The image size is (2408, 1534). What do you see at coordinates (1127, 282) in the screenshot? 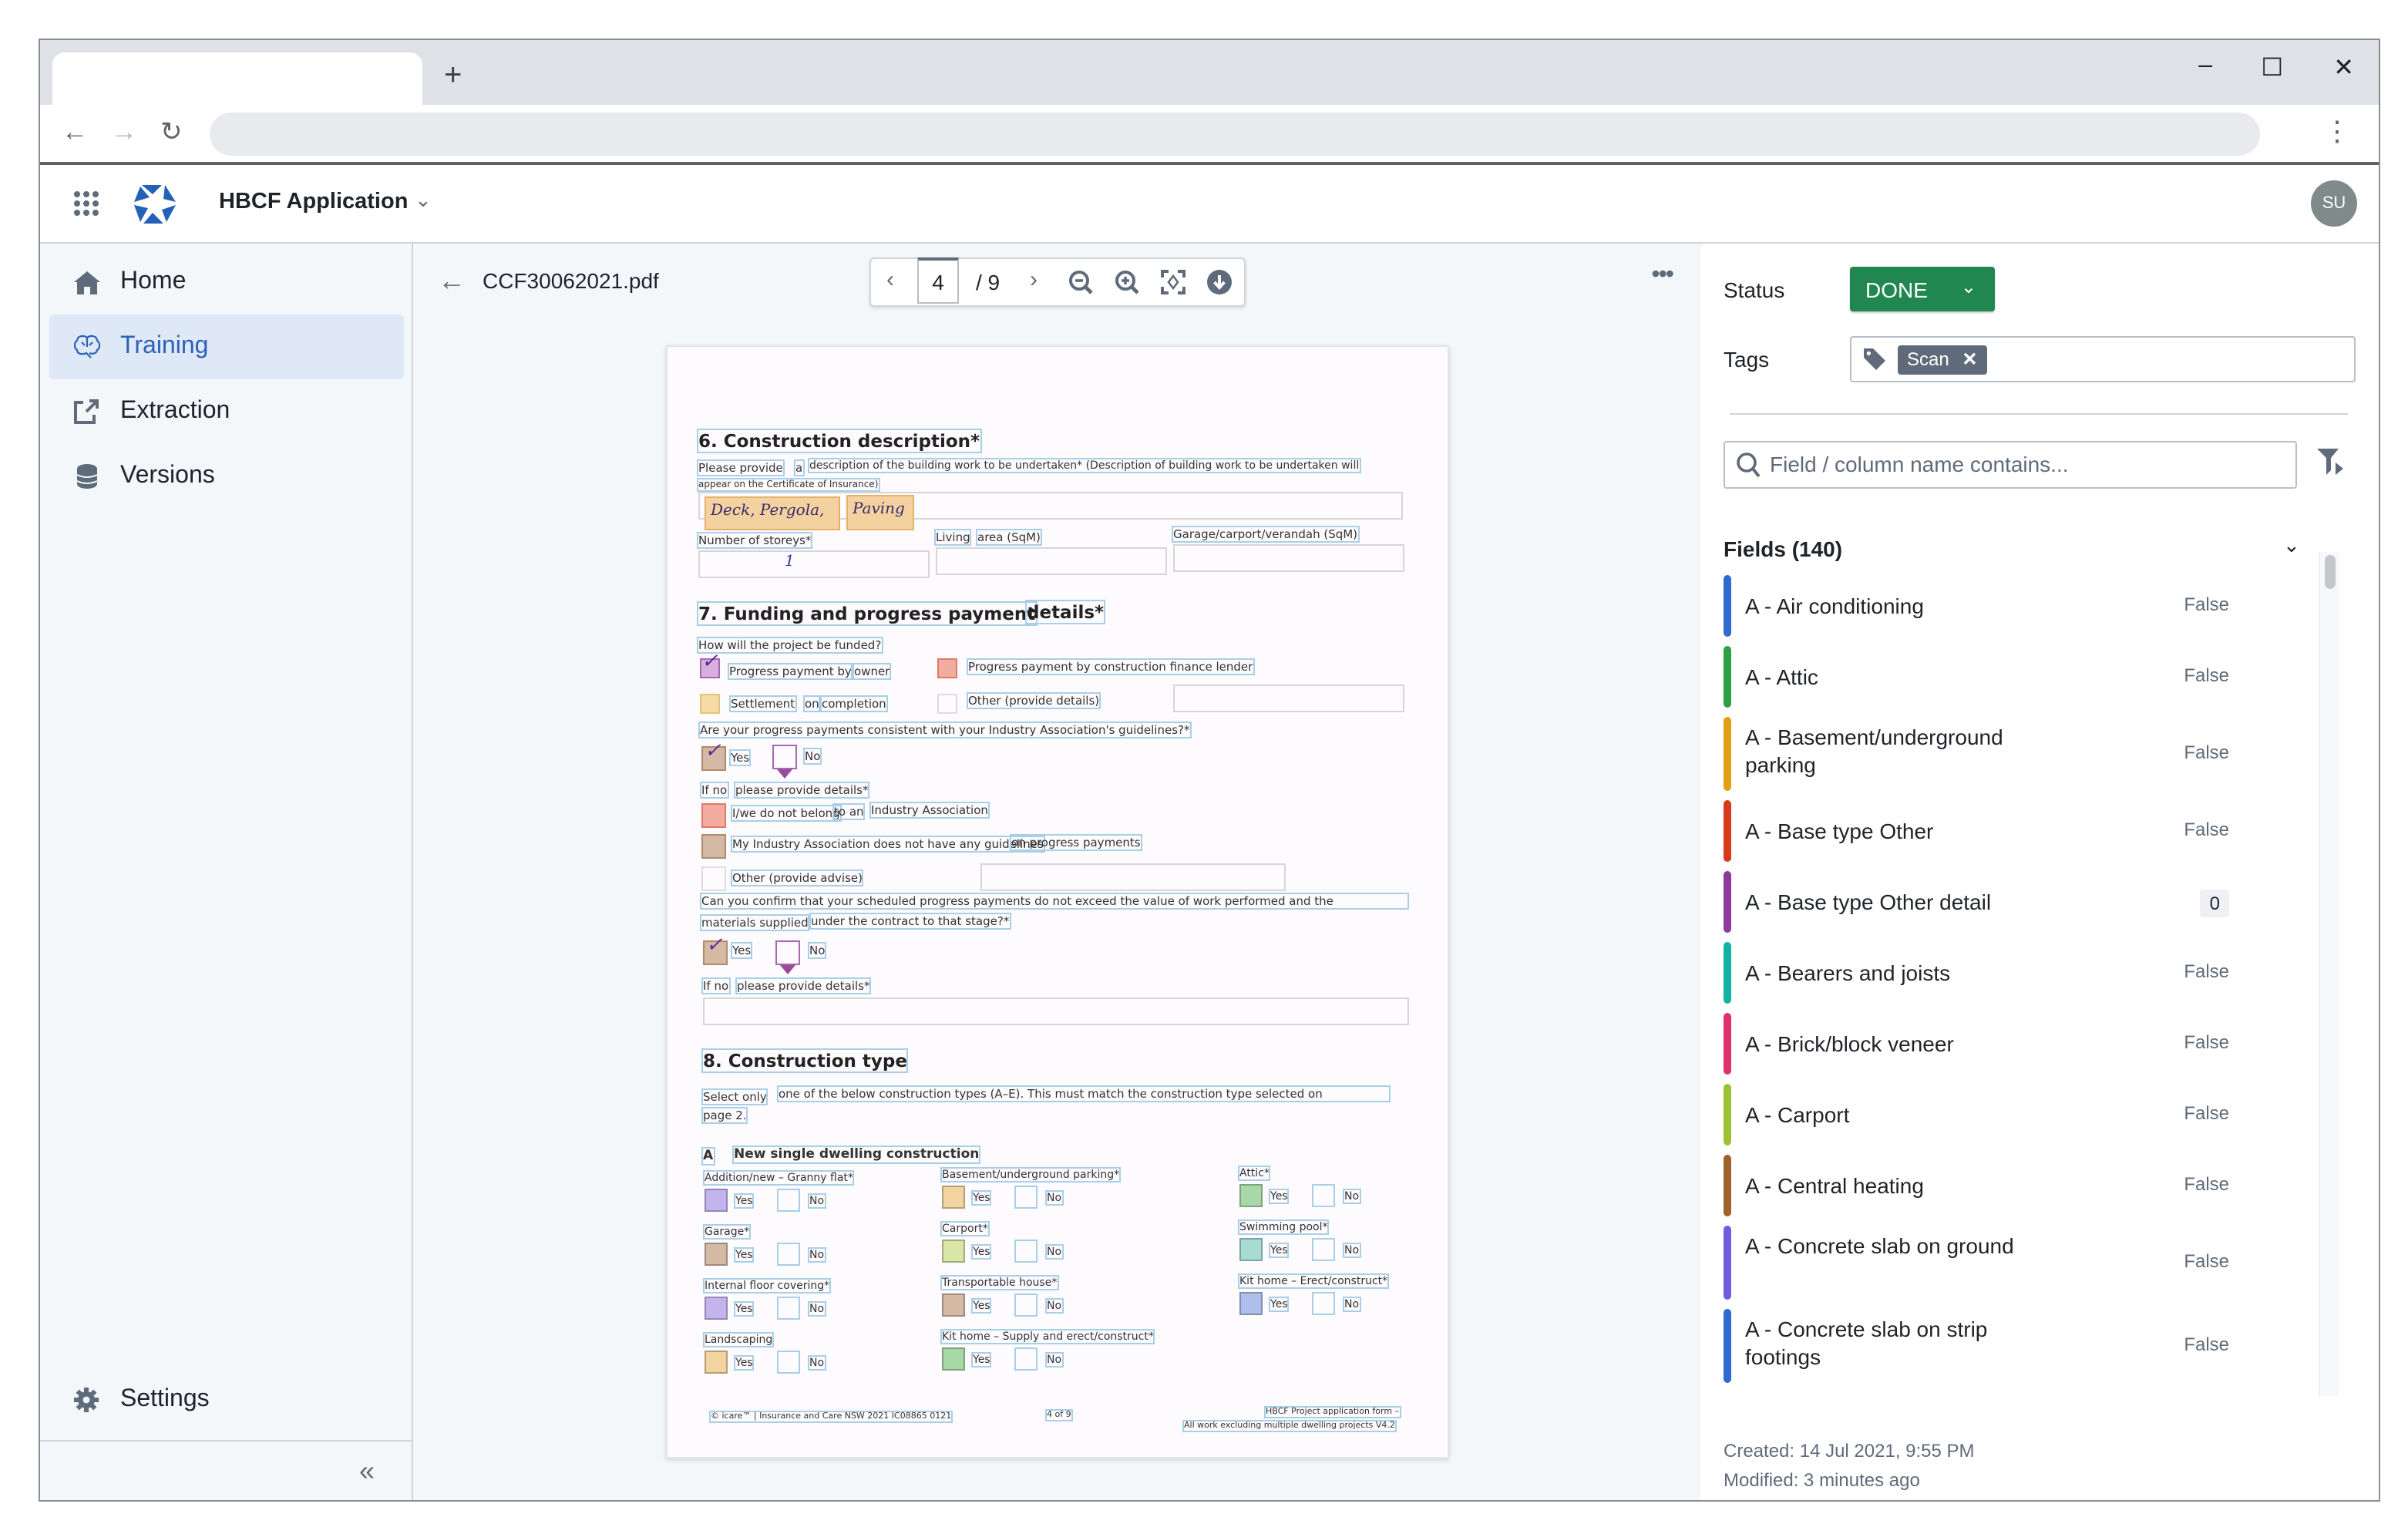
I see `zoom-in-icon` at bounding box center [1127, 282].